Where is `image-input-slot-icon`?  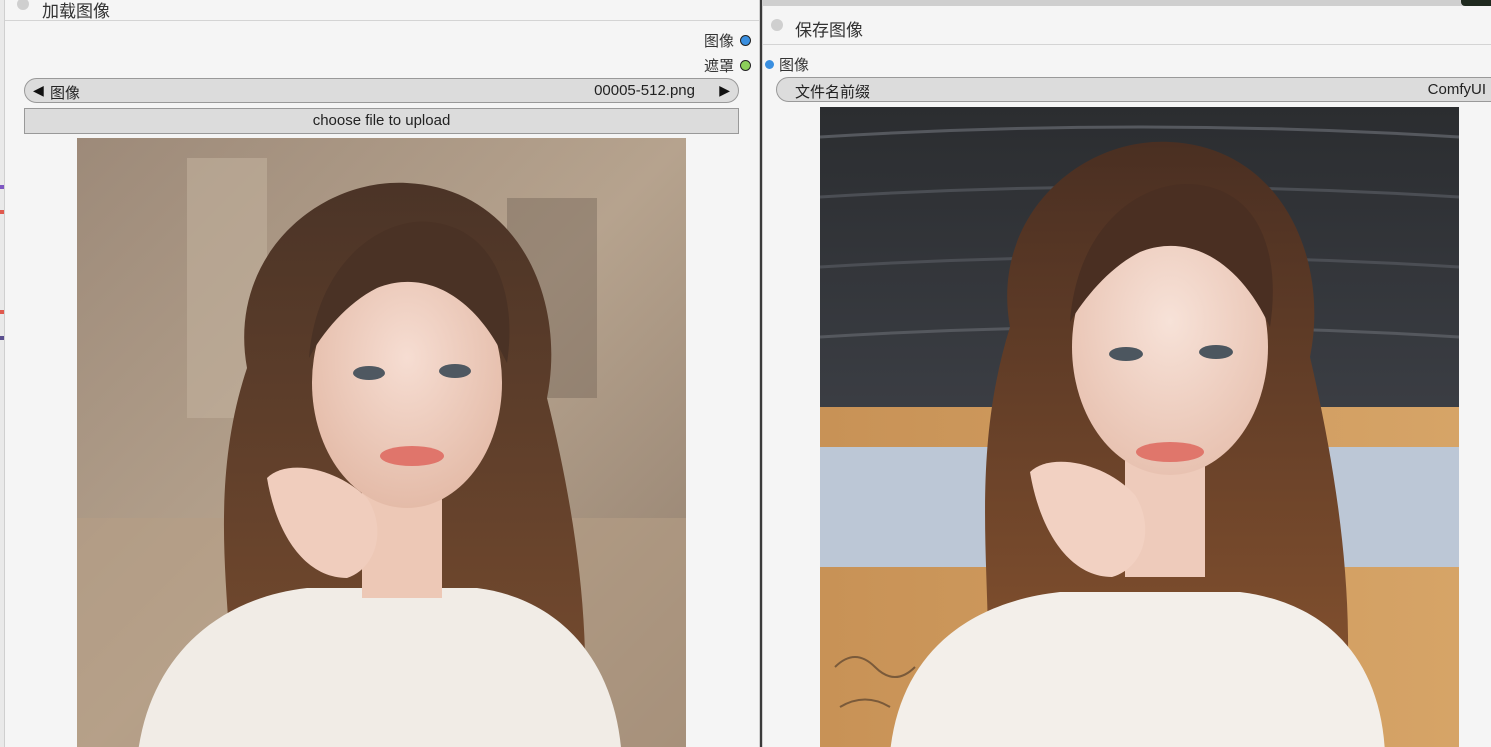
image-input-slot-icon is located at coordinates (769, 64).